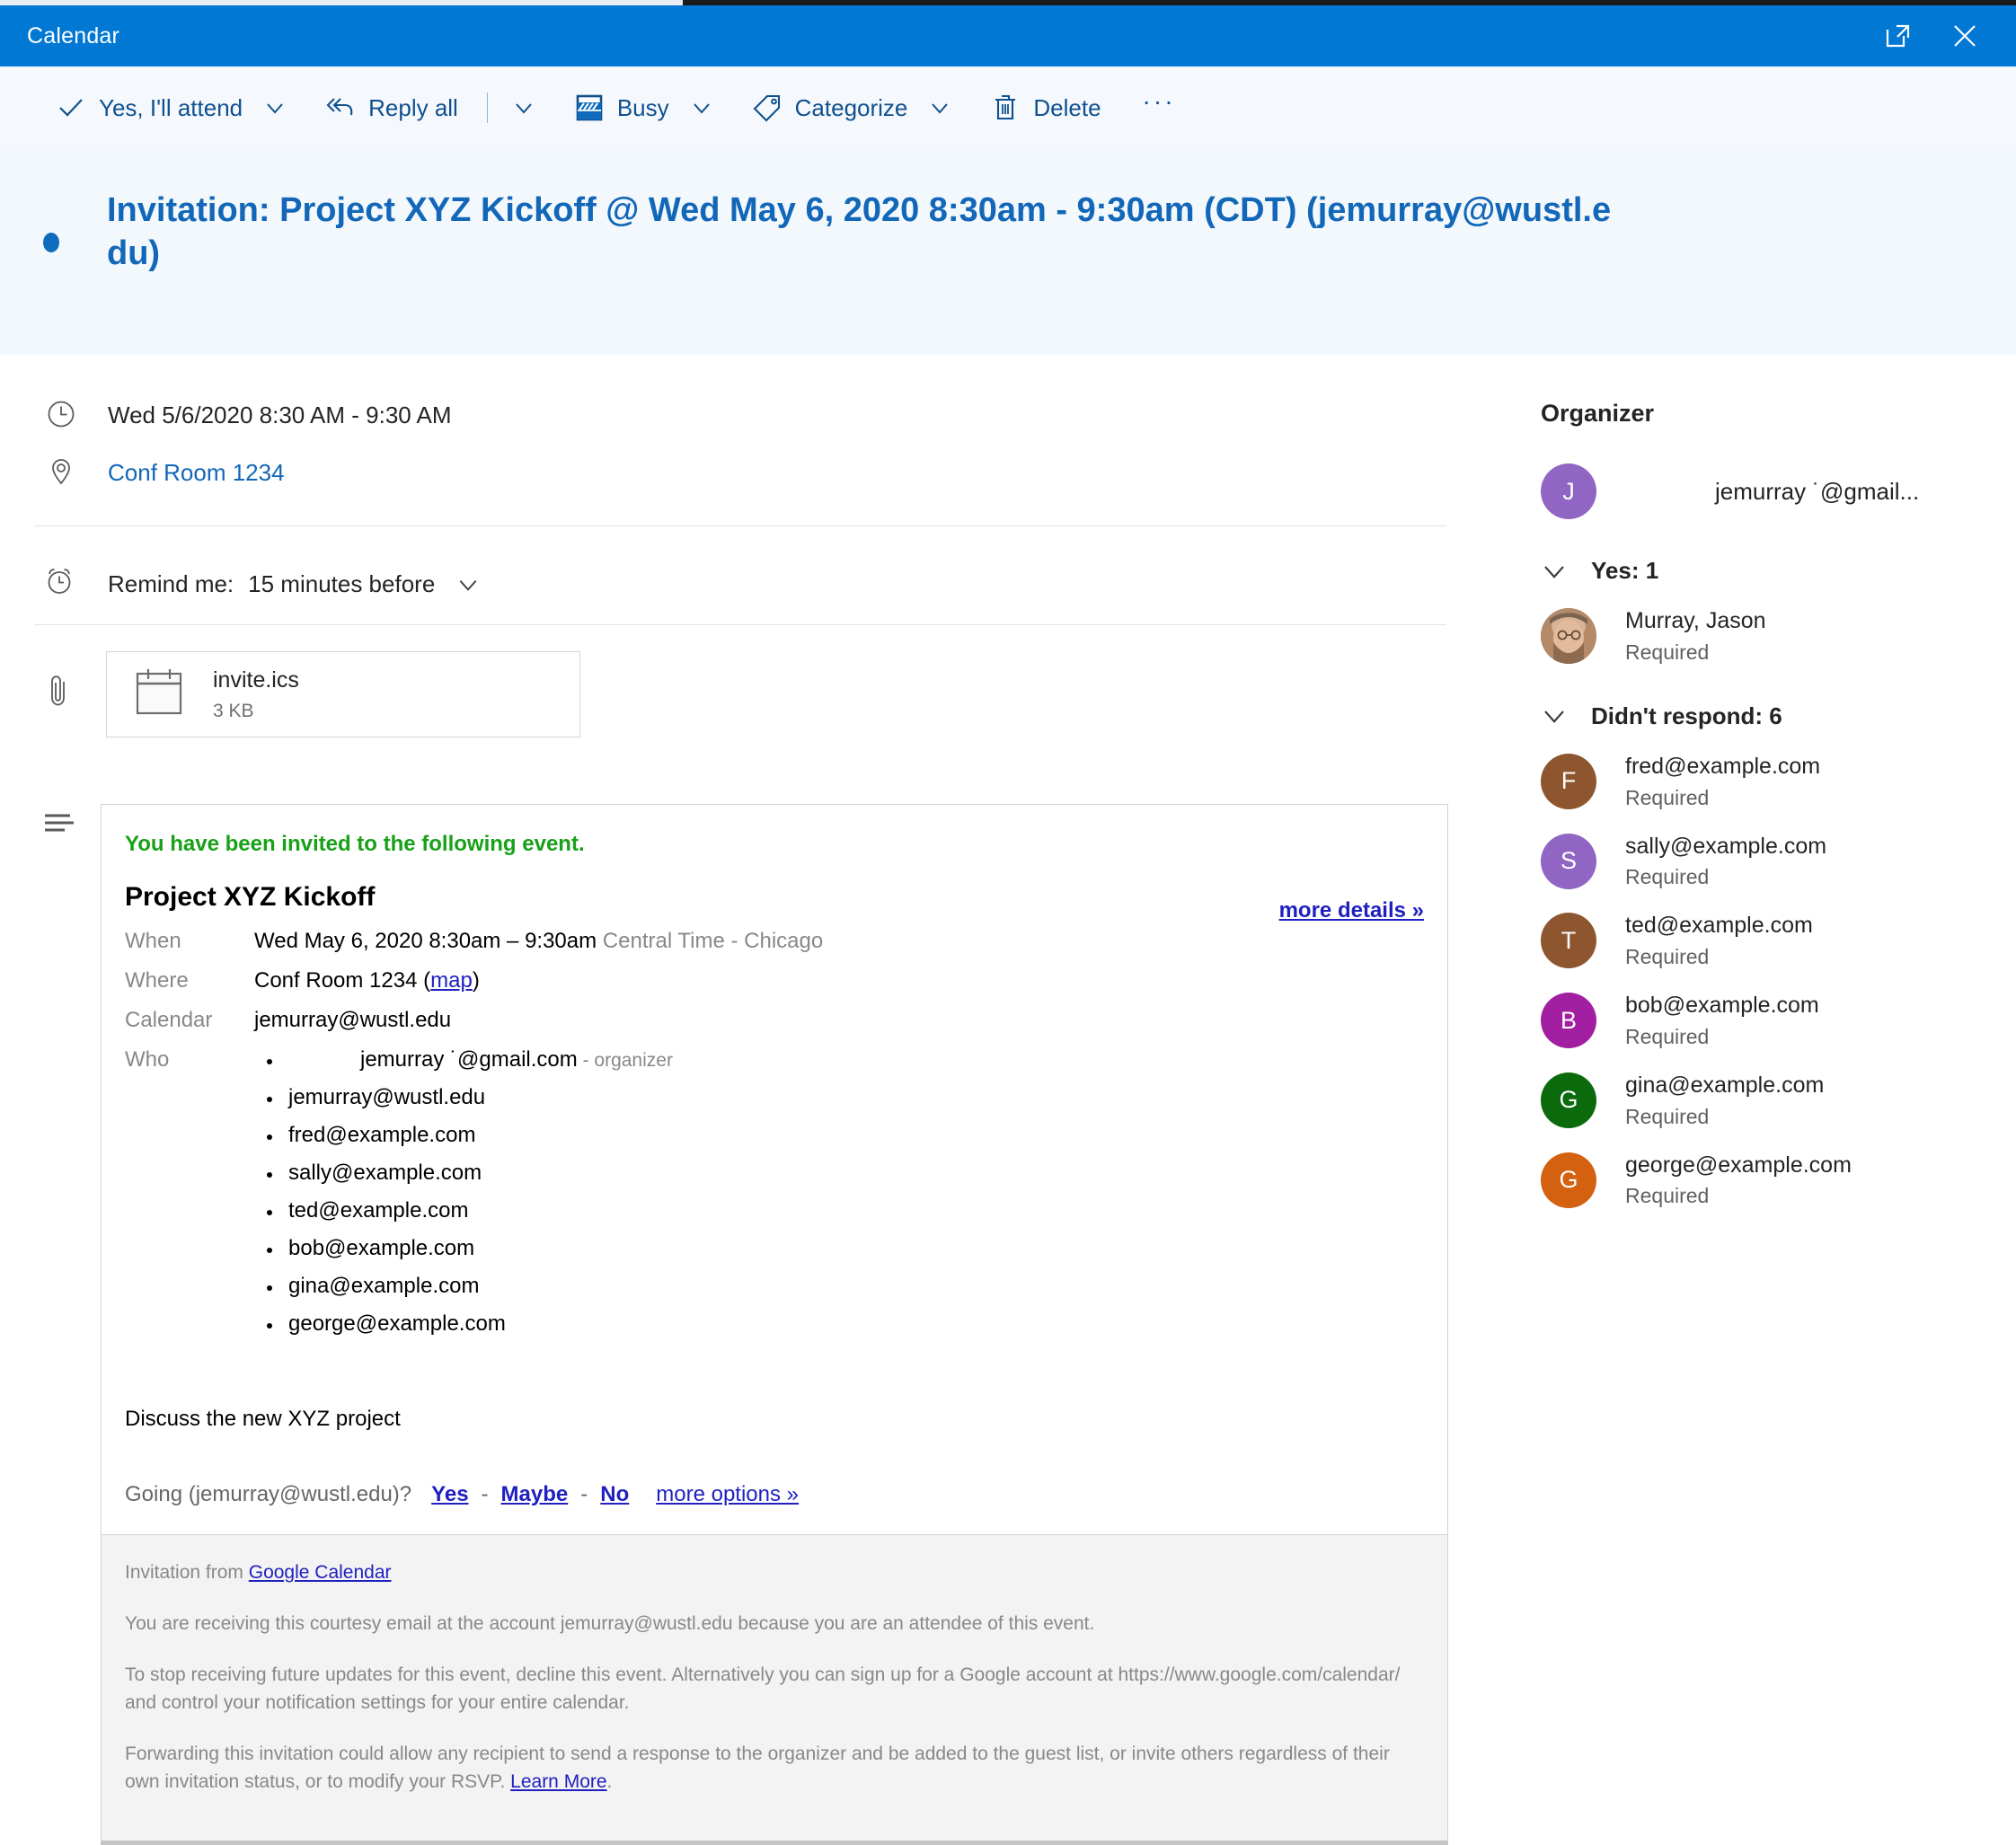 The height and width of the screenshot is (1845, 2016). What do you see at coordinates (643, 108) in the screenshot?
I see `availability-button: Busy` at bounding box center [643, 108].